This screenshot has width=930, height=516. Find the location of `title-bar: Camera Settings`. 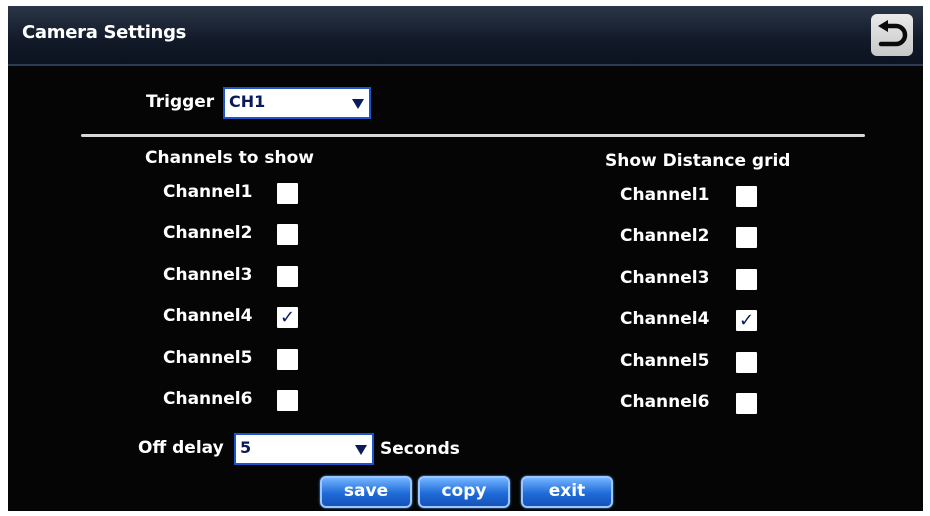

title-bar: Camera Settings is located at coordinates (465, 36).